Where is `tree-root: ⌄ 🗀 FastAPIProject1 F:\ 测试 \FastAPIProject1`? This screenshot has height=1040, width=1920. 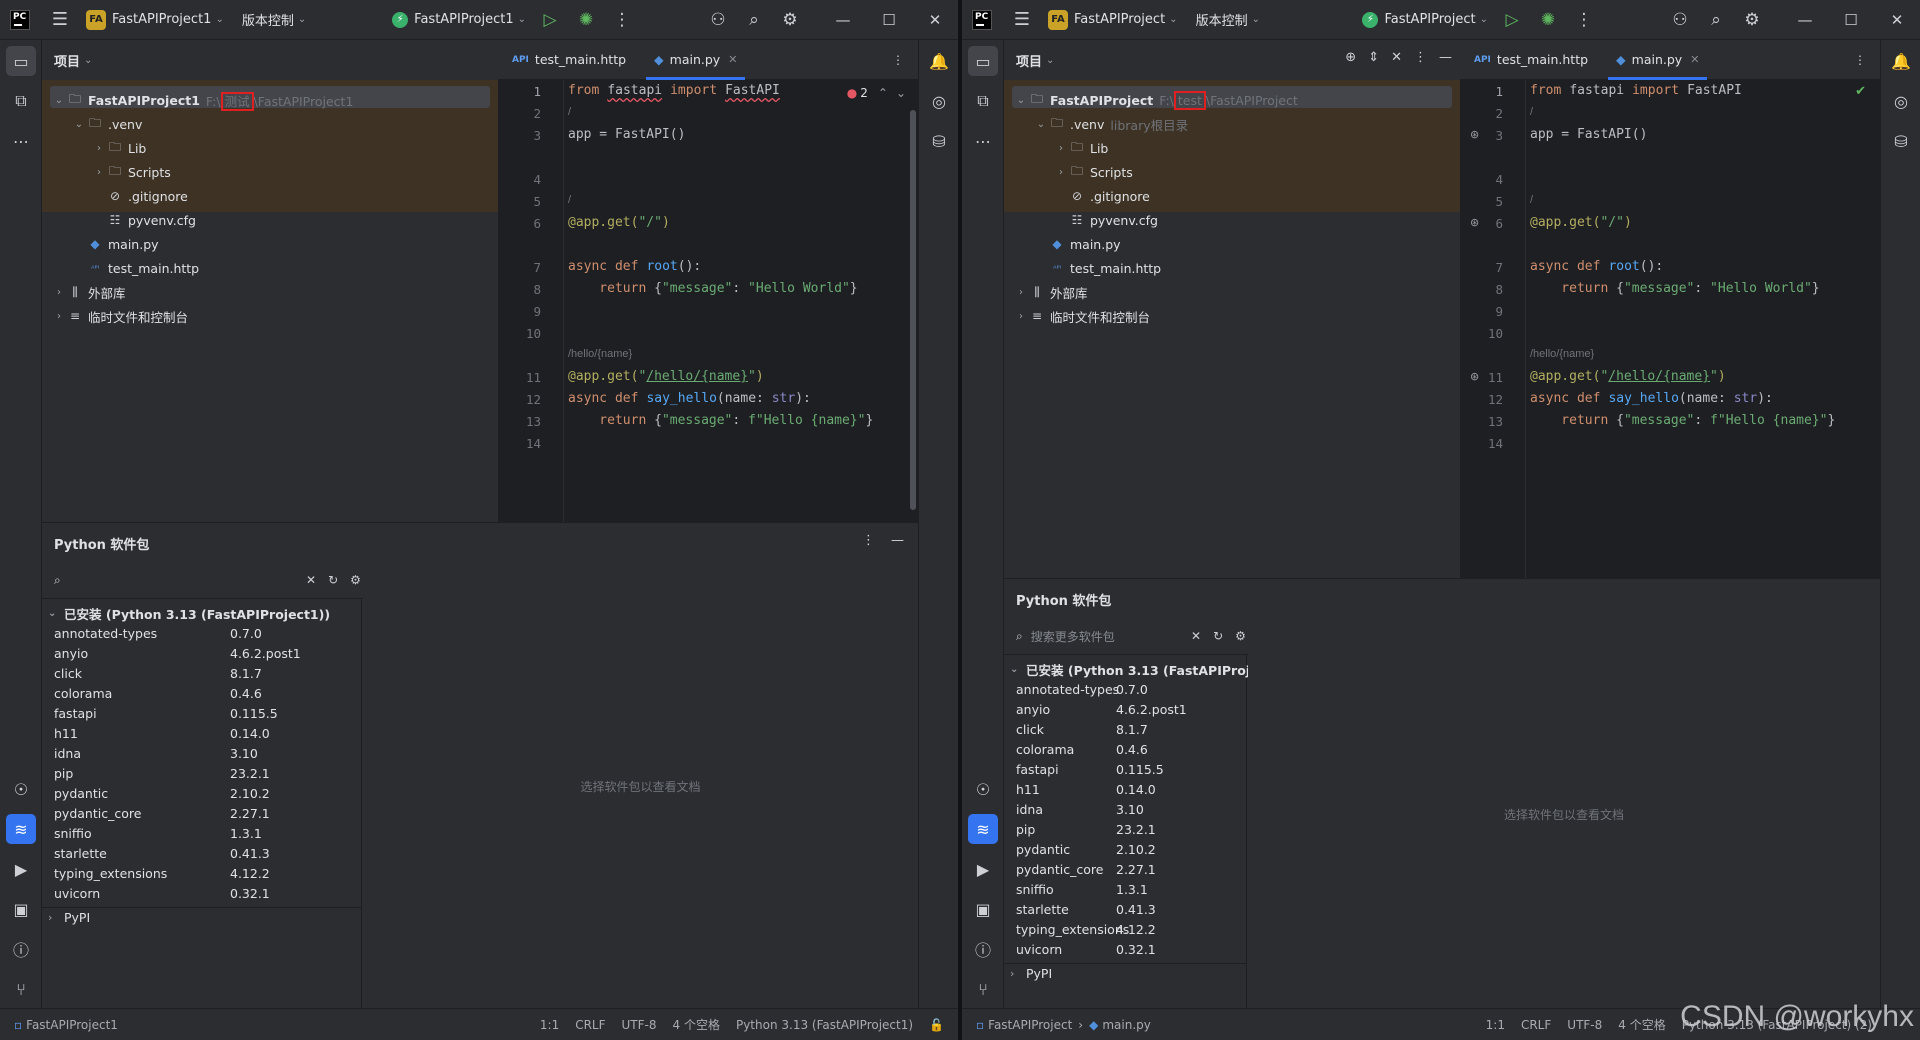 tree-root: ⌄ 🗀 FastAPIProject1 F:\ 测试 \FastAPIProject1 is located at coordinates (202, 100).